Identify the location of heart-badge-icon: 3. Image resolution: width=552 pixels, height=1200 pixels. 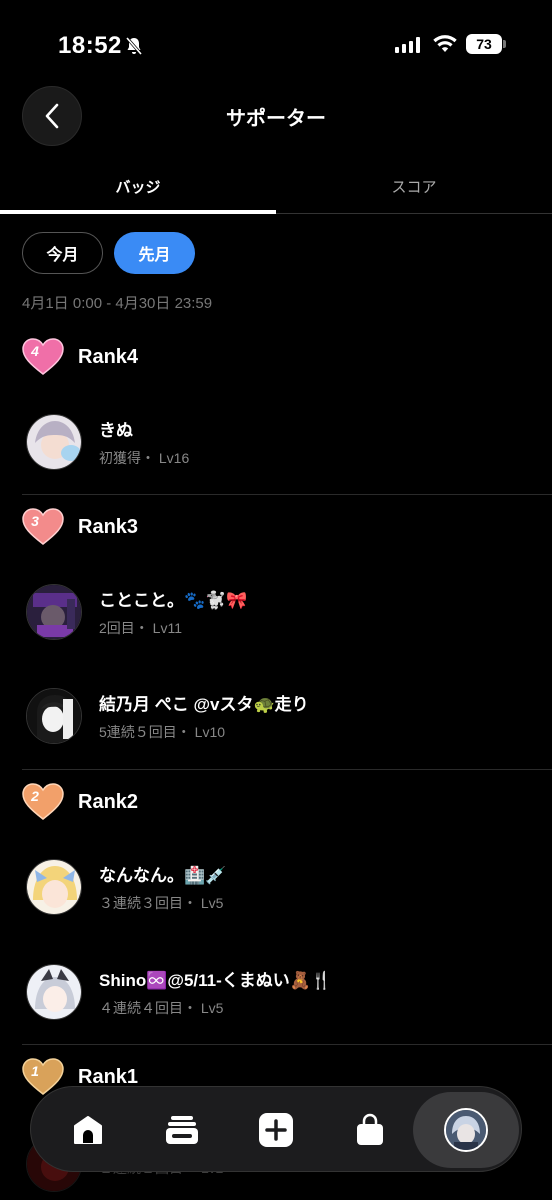
(43, 527).